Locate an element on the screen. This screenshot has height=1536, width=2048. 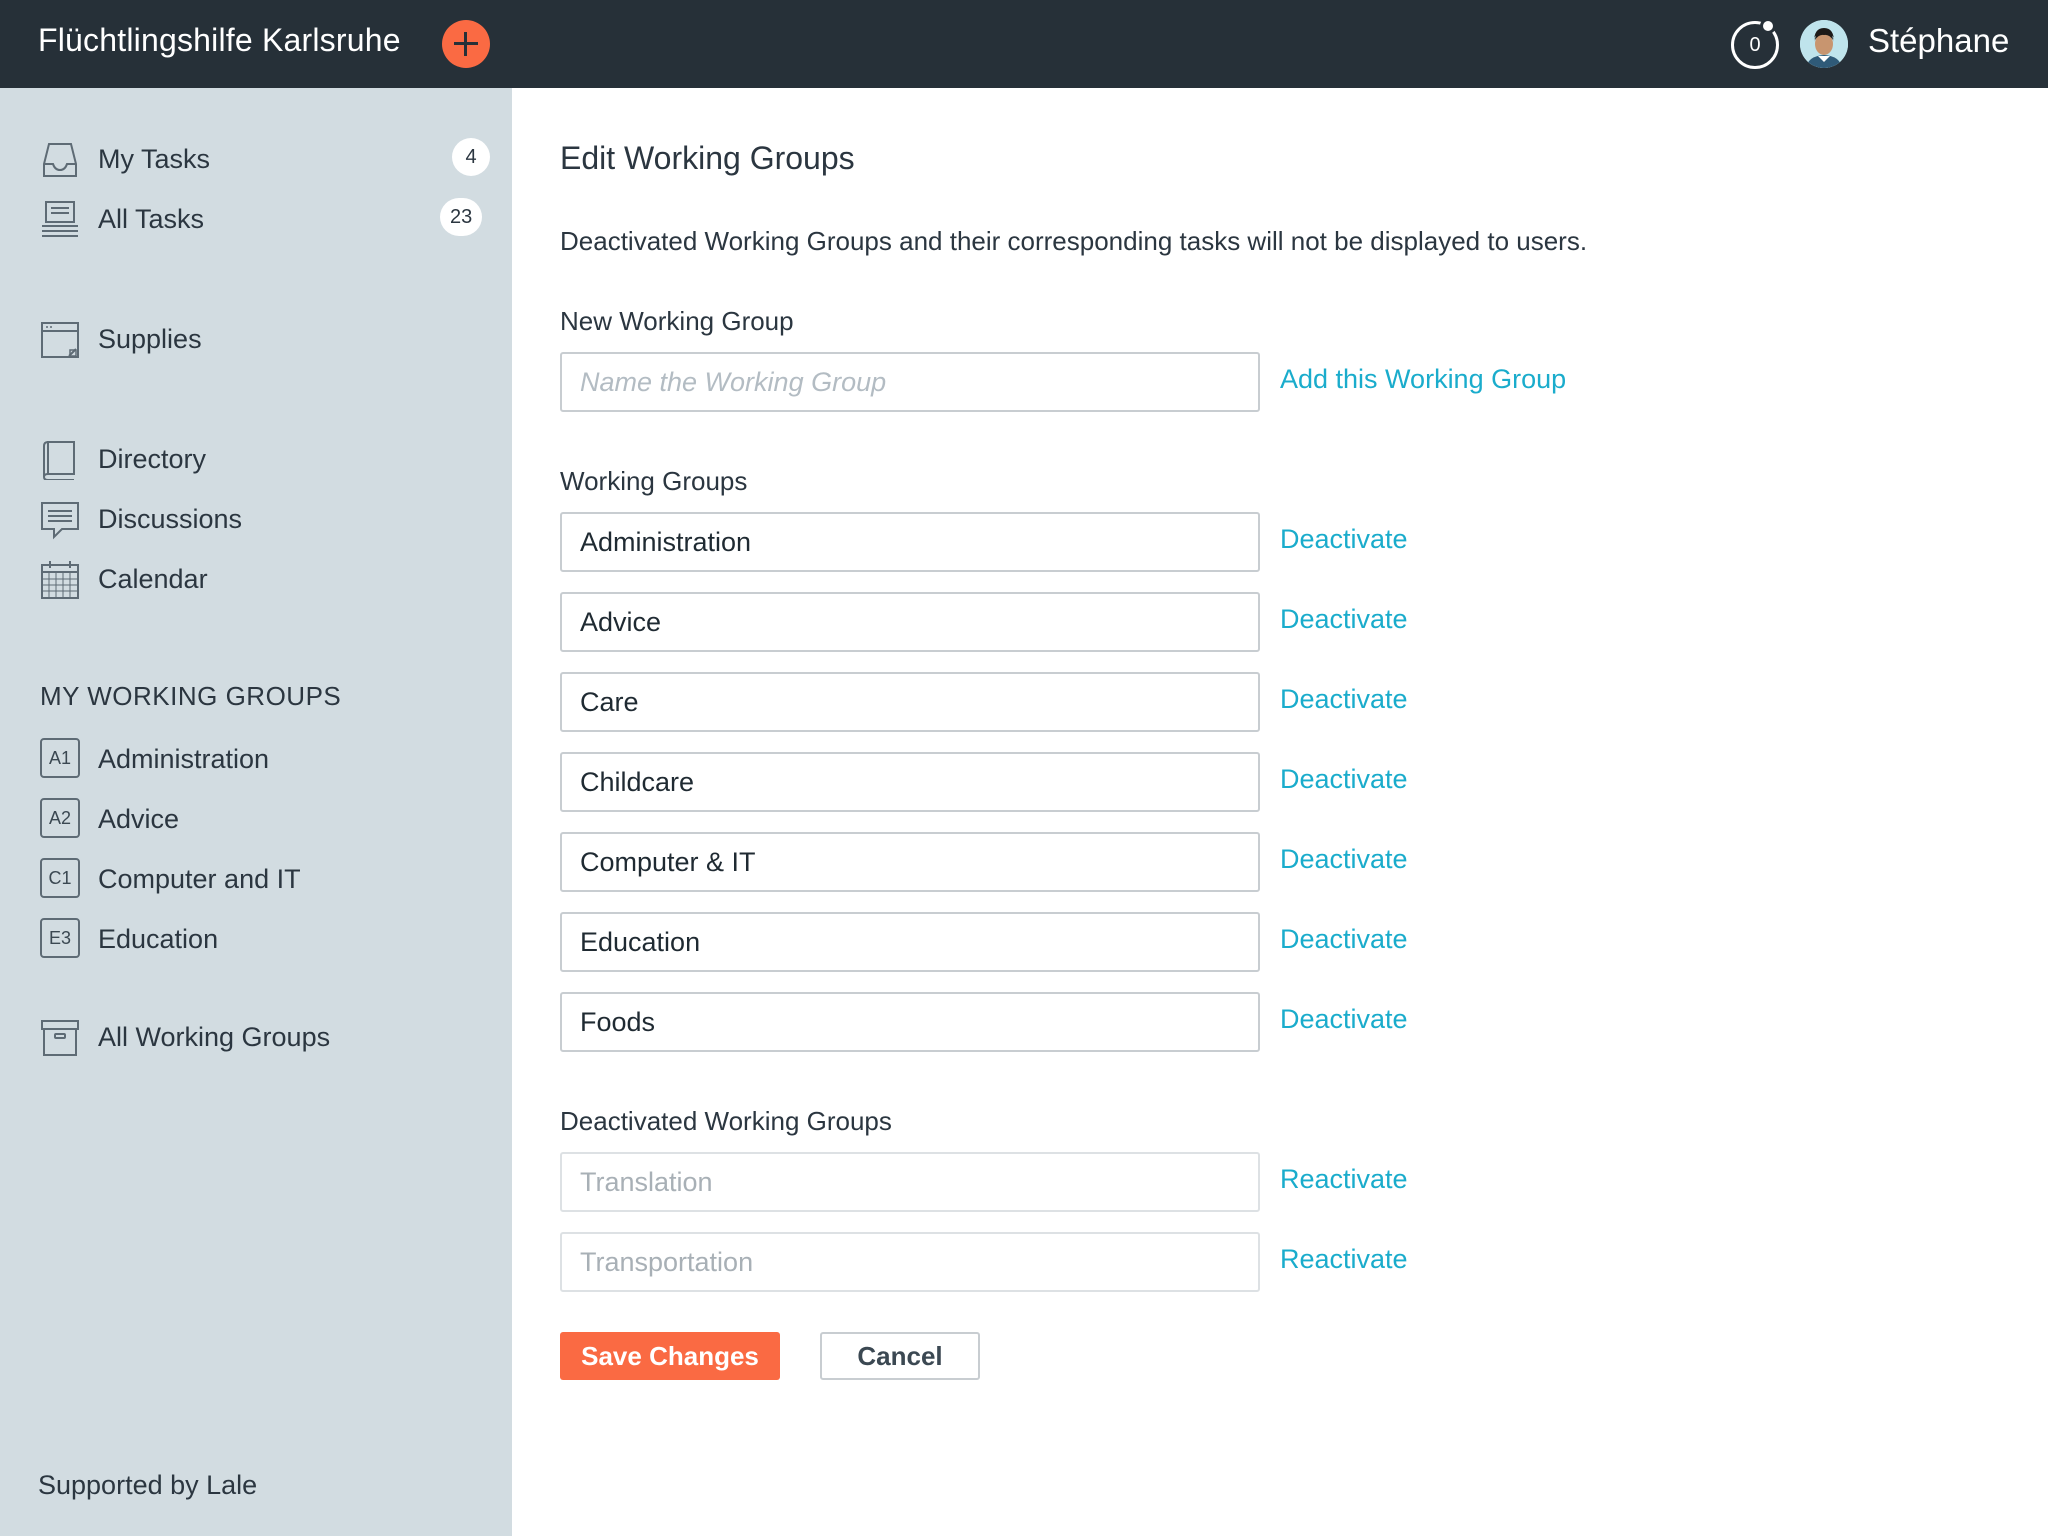
sidebar-item-label: All Tasks is located at coordinates (151, 219).